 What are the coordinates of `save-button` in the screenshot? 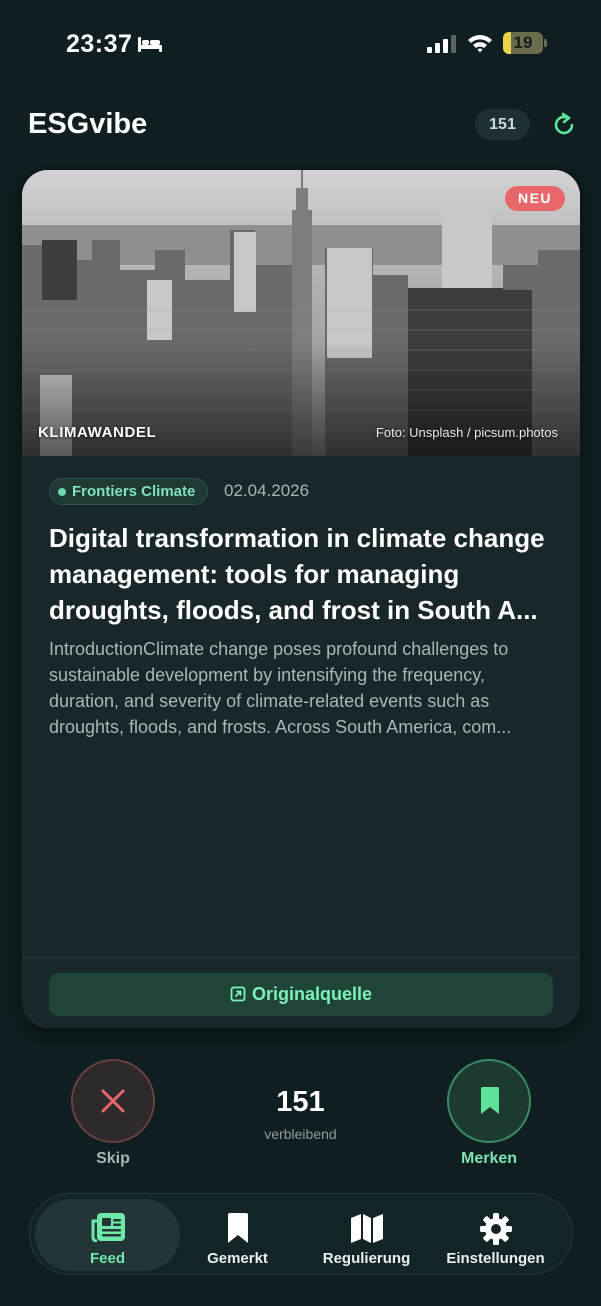 It's located at (489, 1101).